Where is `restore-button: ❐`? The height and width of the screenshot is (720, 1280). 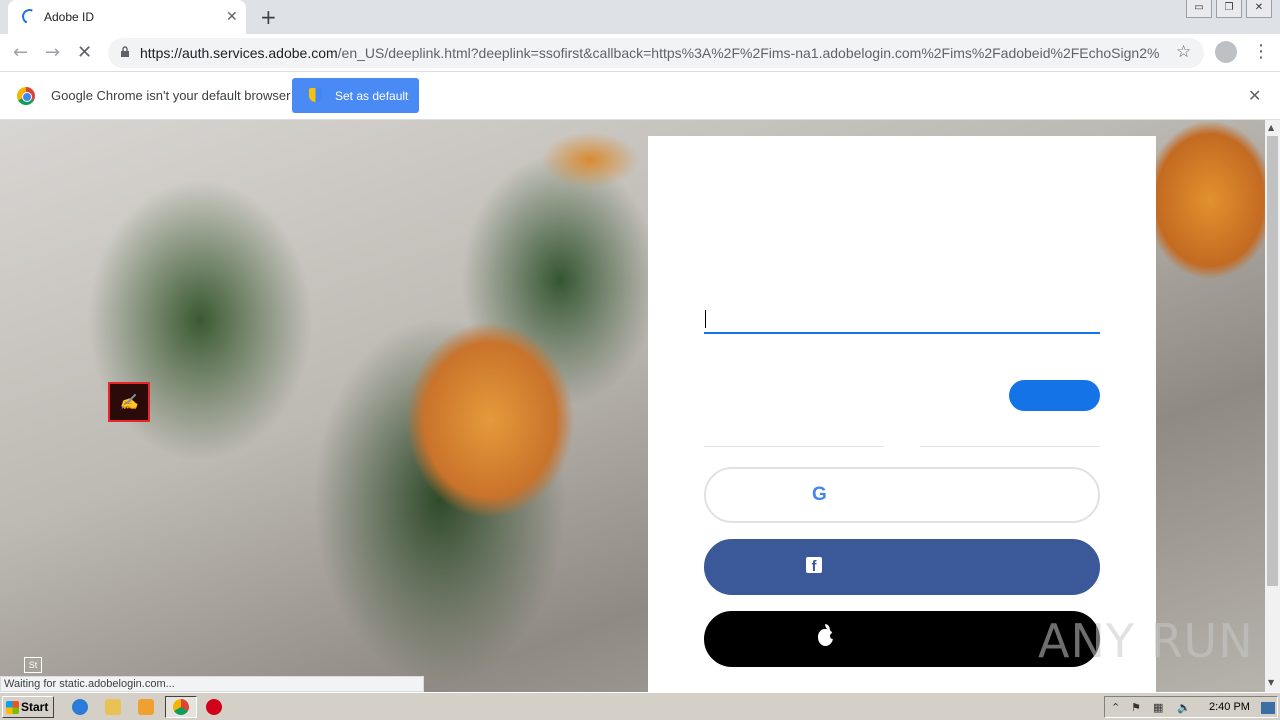 restore-button: ❐ is located at coordinates (1229, 9).